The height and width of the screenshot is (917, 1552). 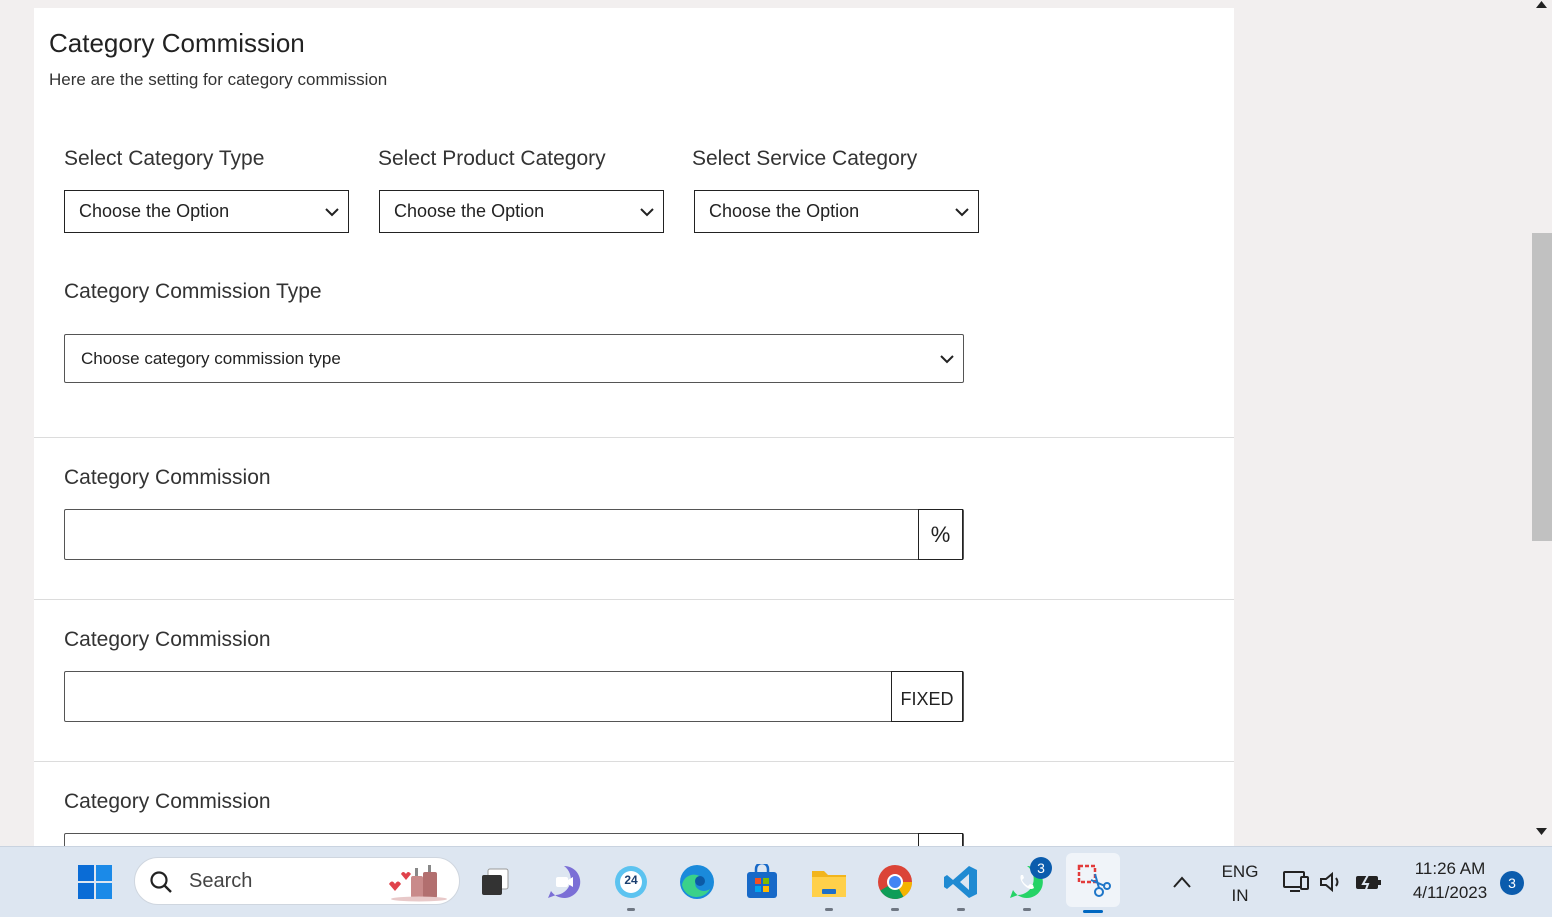 What do you see at coordinates (193, 291) in the screenshot?
I see `commission-type-label: Category Commission Type` at bounding box center [193, 291].